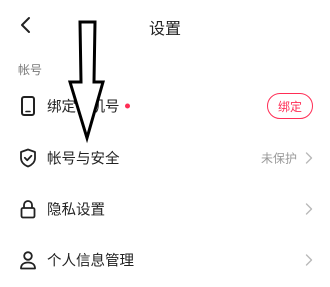 The width and height of the screenshot is (330, 287). I want to click on privacy-settings-label: 隐私设置, so click(76, 210).